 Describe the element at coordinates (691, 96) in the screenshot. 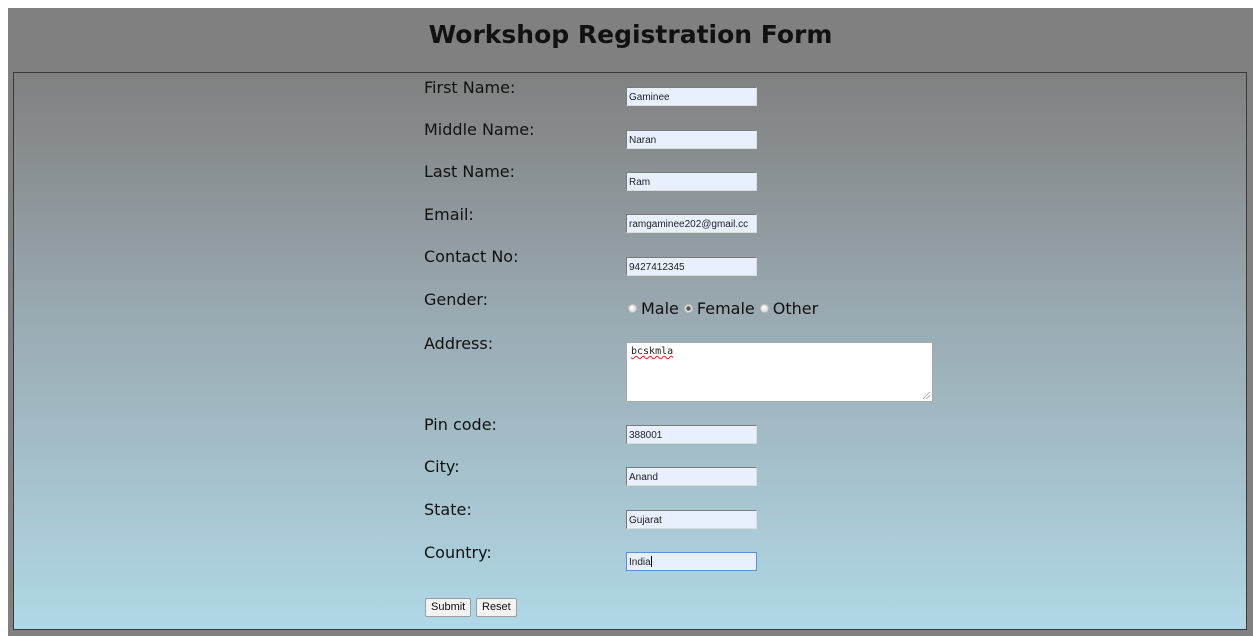

I see `first-name-input: Gaminee` at that location.